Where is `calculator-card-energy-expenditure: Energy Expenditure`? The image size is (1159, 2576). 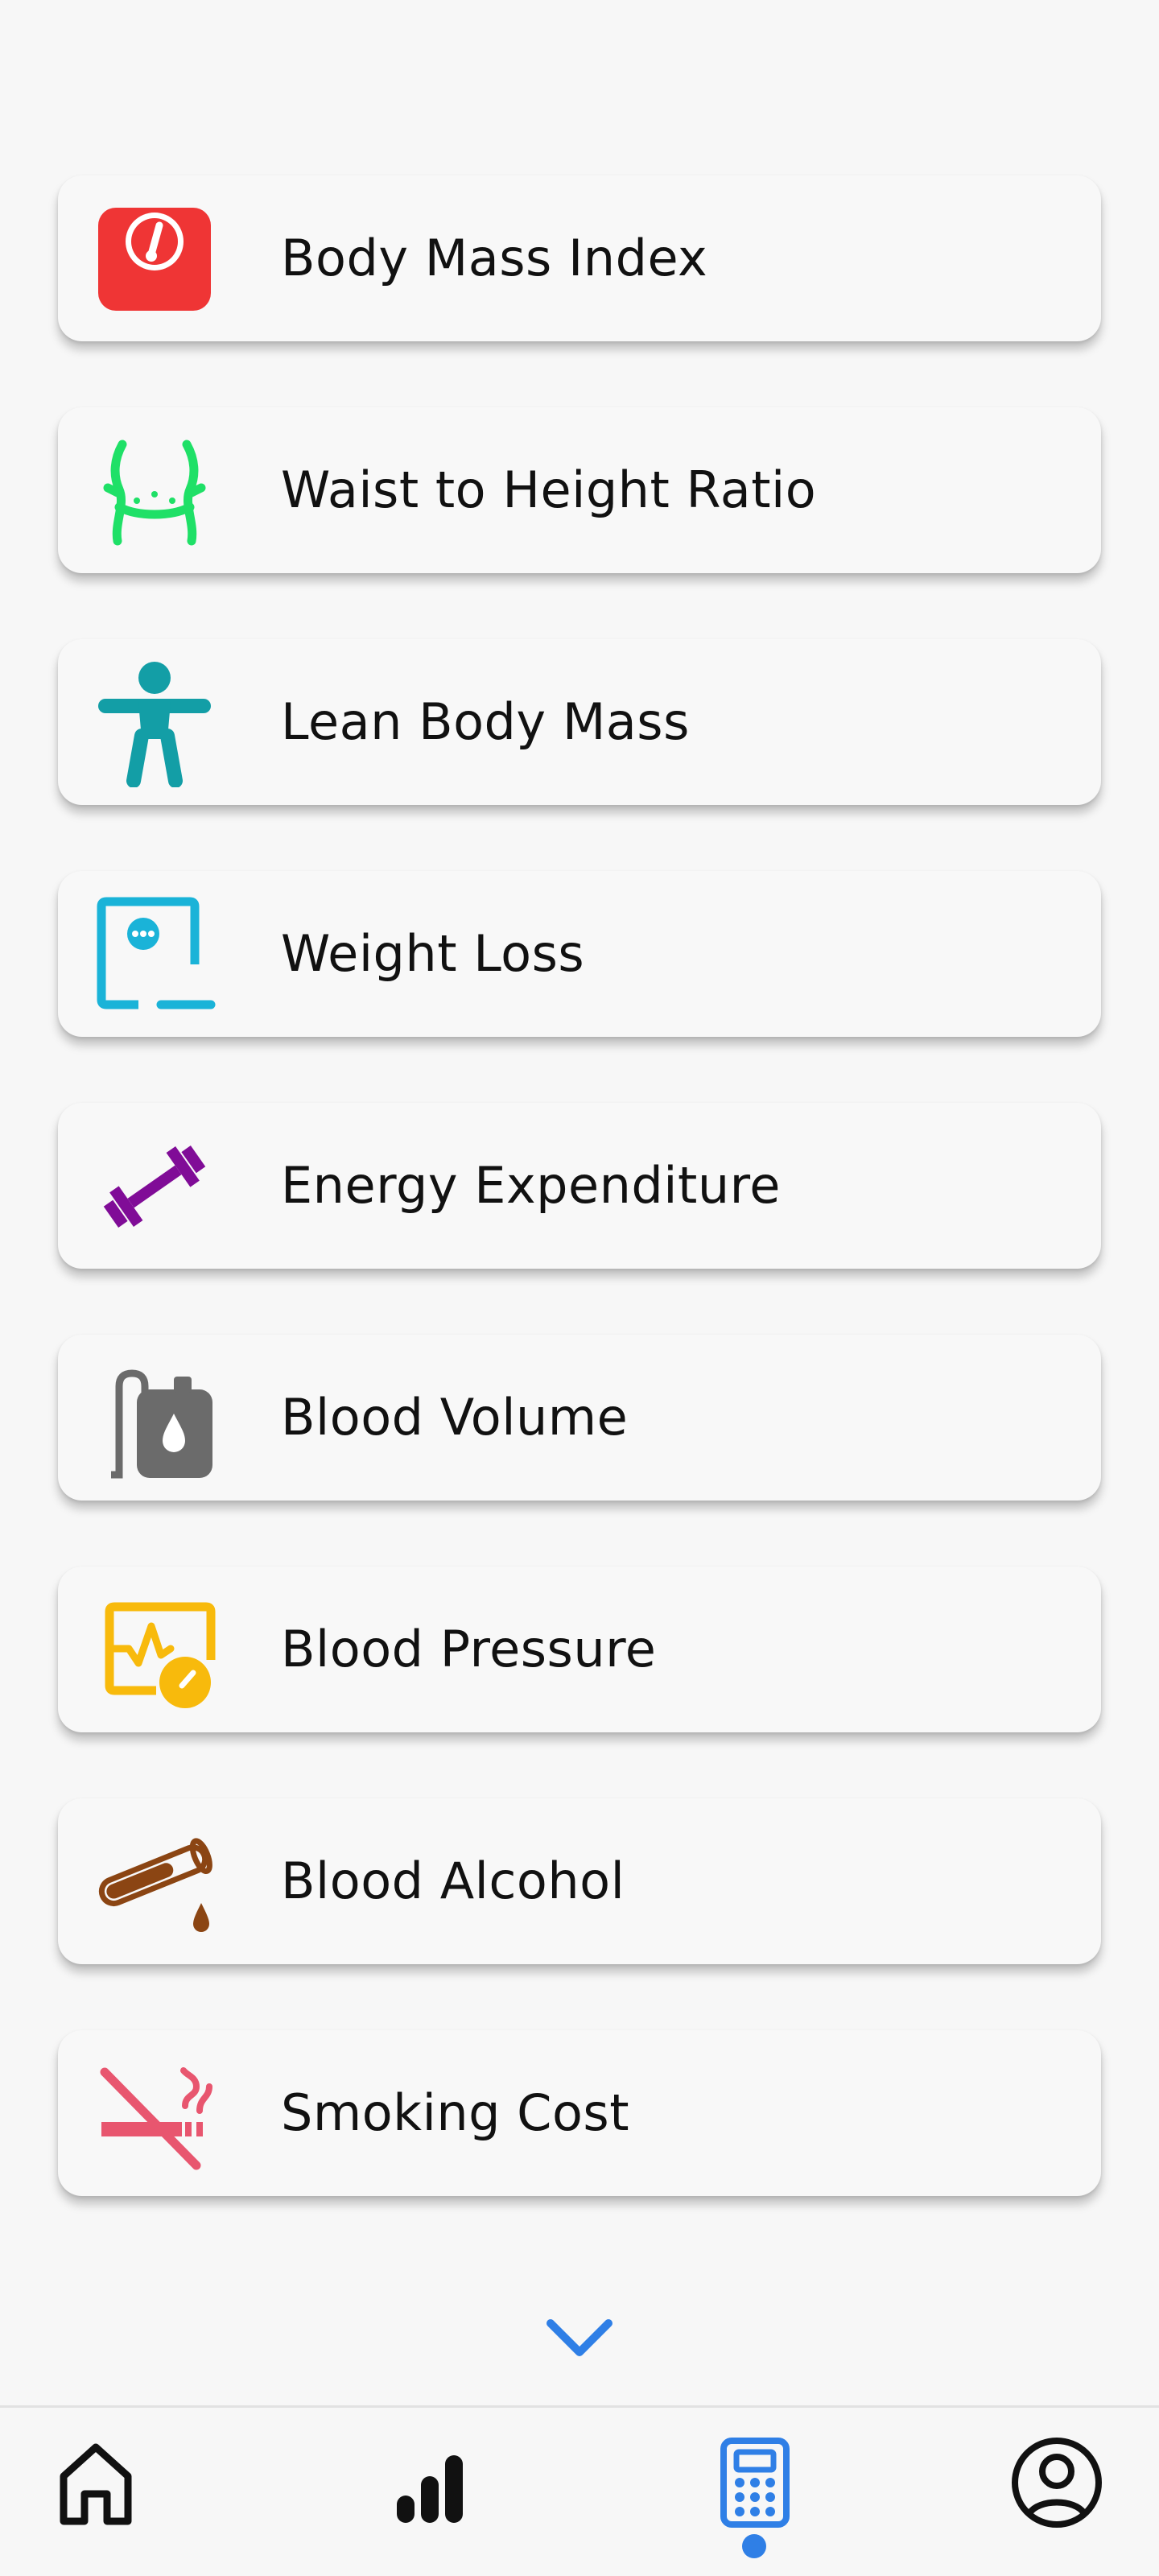
calculator-card-energy-expenditure: Energy Expenditure is located at coordinates (579, 1186).